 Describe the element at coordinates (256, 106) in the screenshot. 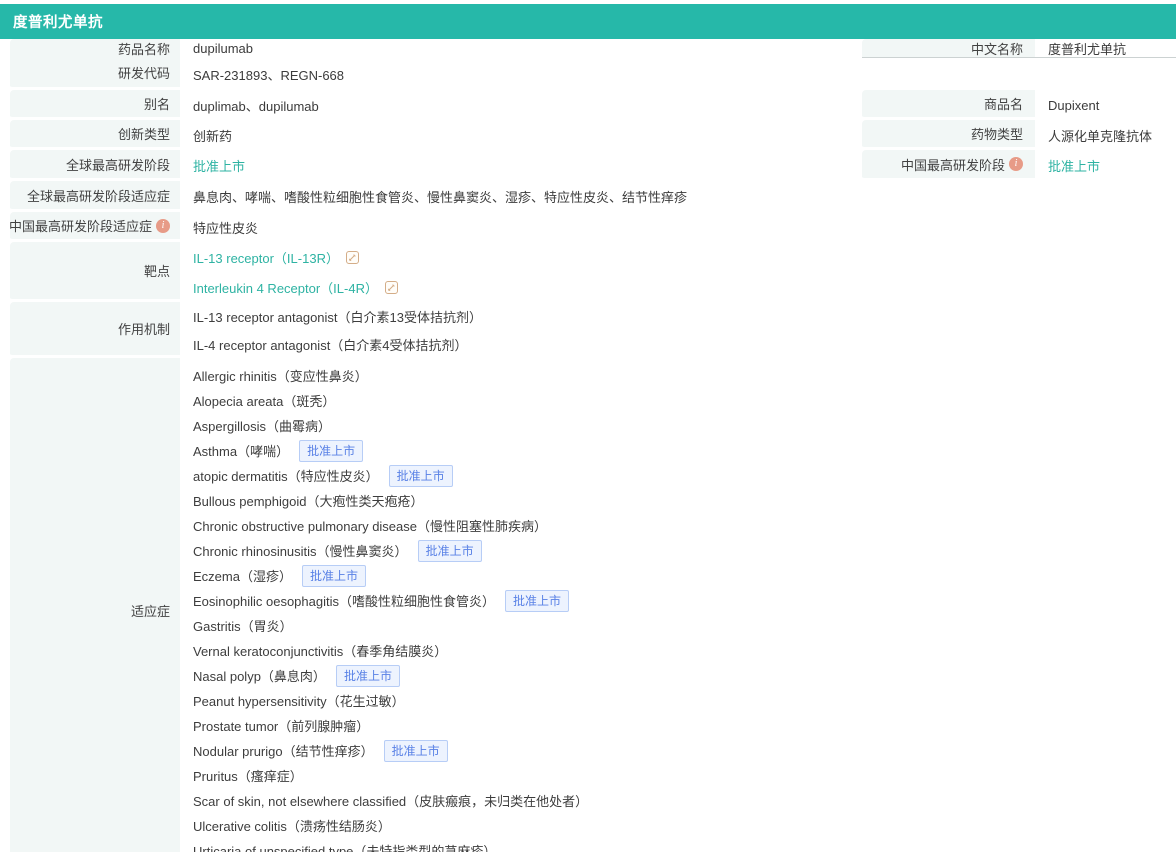

I see `value-alias: duplimab、dupilumab` at that location.